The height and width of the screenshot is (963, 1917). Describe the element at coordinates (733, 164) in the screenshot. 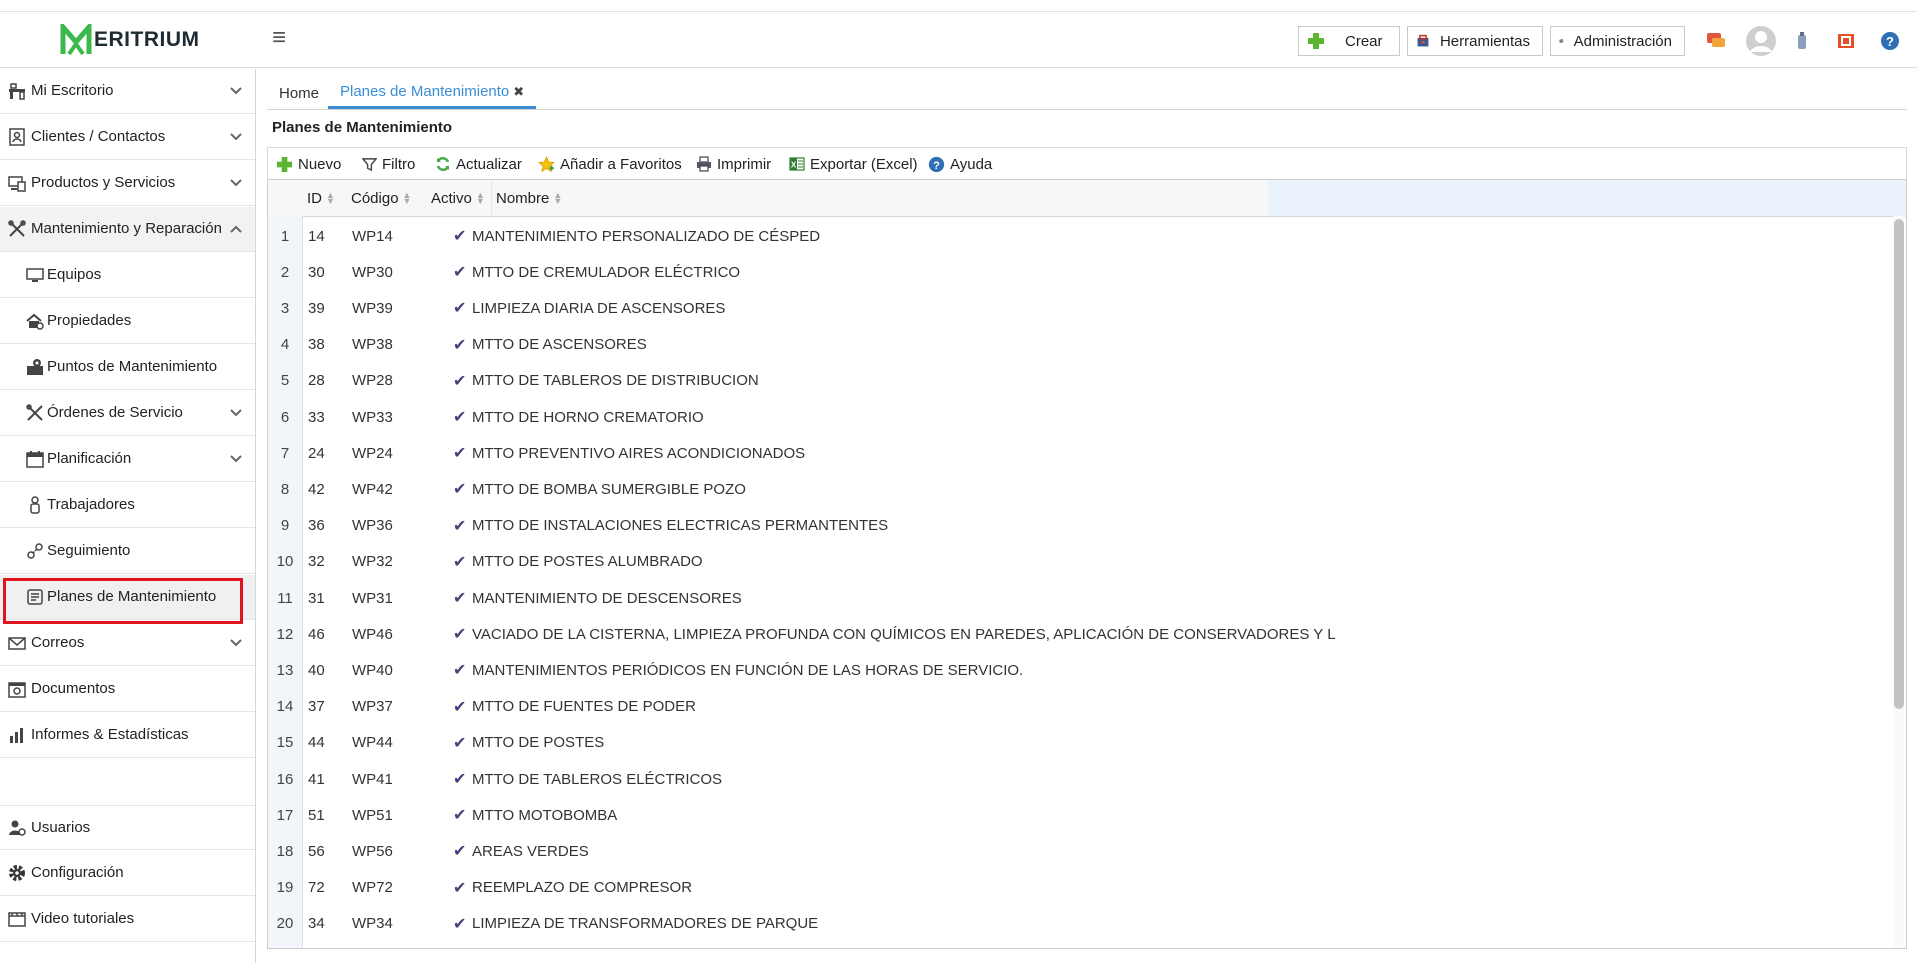

I see `print-button: Imprimir` at that location.